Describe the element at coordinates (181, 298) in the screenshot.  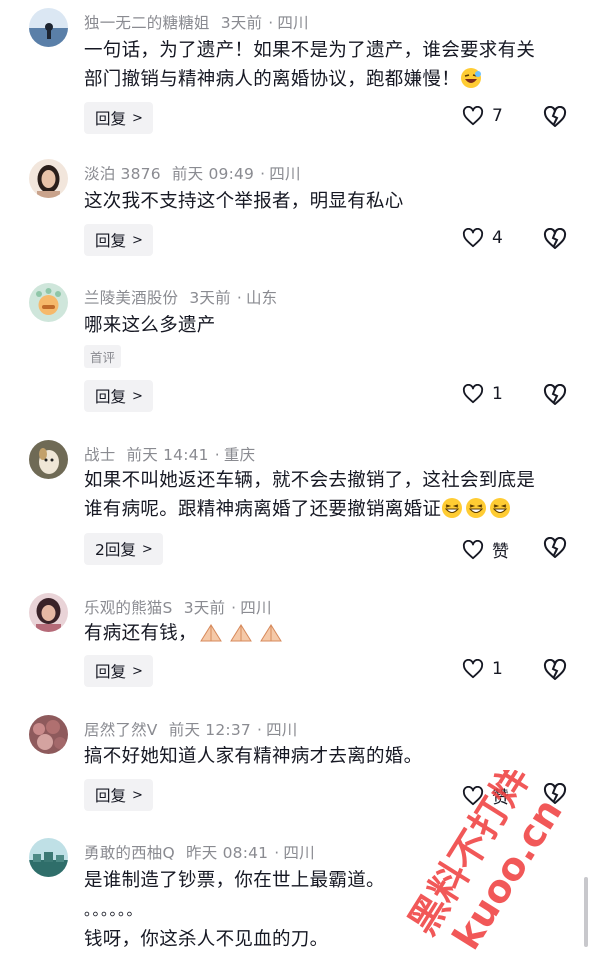
I see `comment-meta: 兰陵美酒股份 3天前 · 山东` at that location.